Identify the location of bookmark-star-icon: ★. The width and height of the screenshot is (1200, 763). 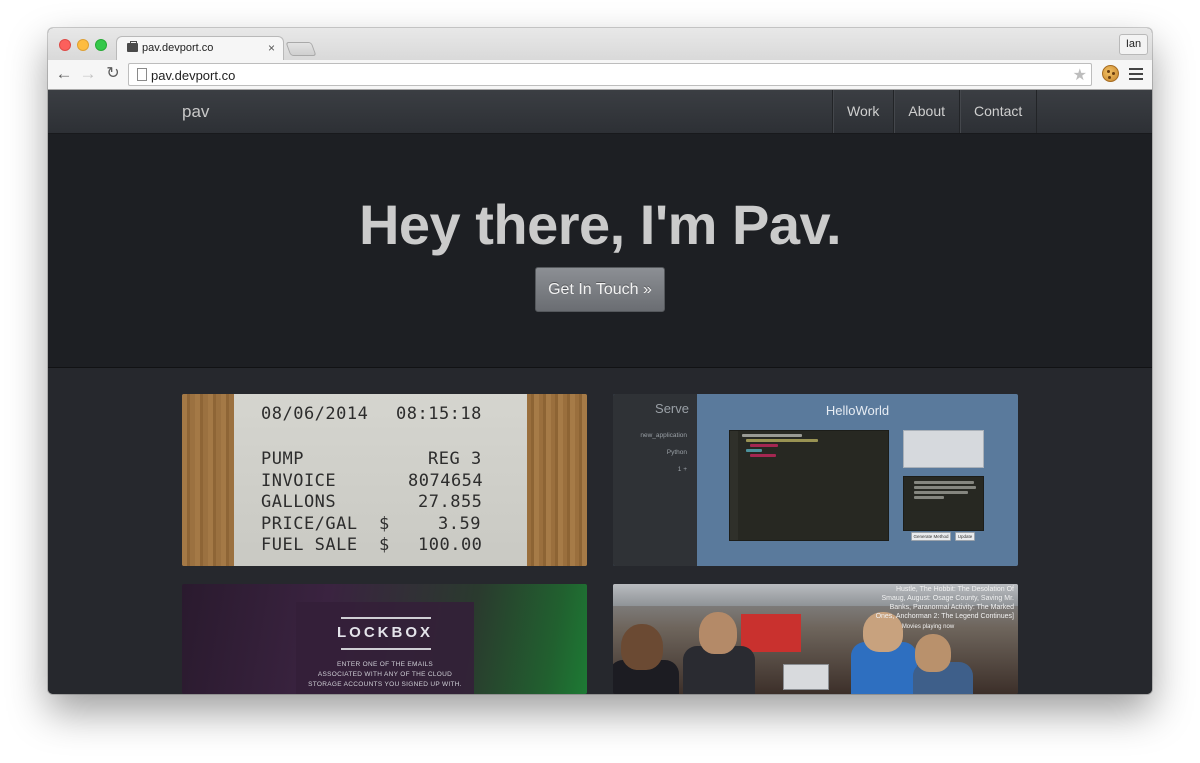
(1080, 75).